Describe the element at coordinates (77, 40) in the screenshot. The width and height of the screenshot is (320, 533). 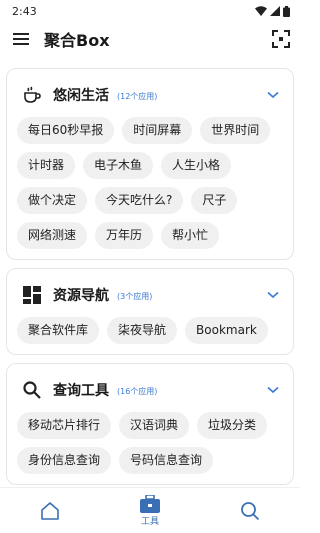
I see `app-title: 聚合Box` at that location.